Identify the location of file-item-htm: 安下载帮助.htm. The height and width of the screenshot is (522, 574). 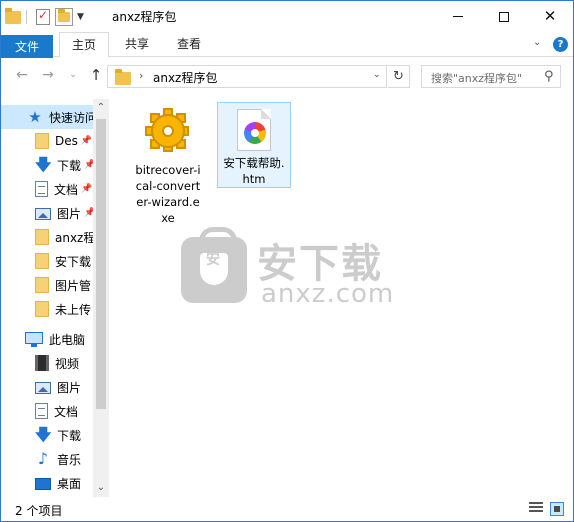
(254, 145).